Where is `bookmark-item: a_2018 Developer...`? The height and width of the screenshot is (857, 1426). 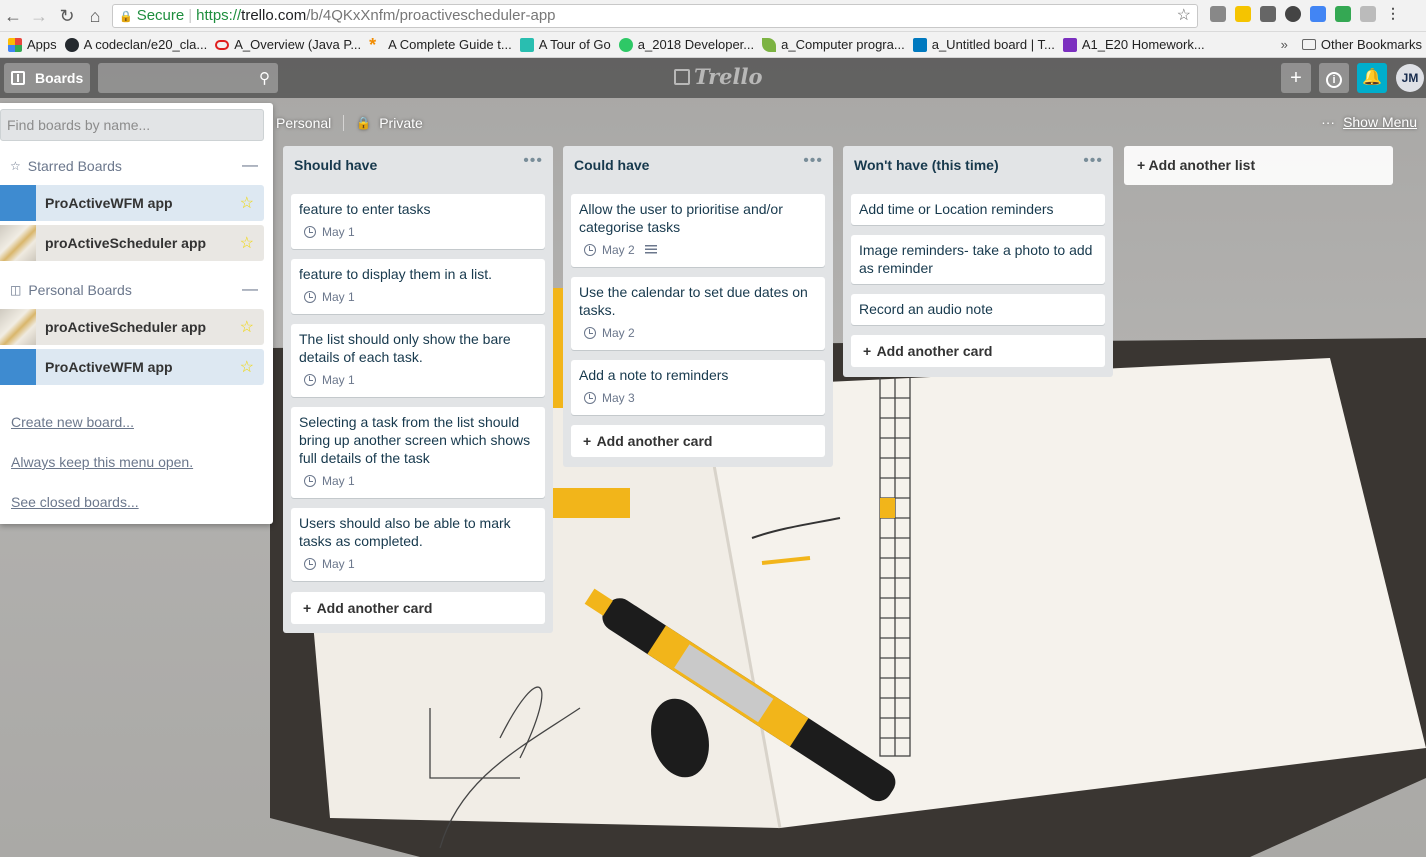 bookmark-item: a_2018 Developer... is located at coordinates (686, 44).